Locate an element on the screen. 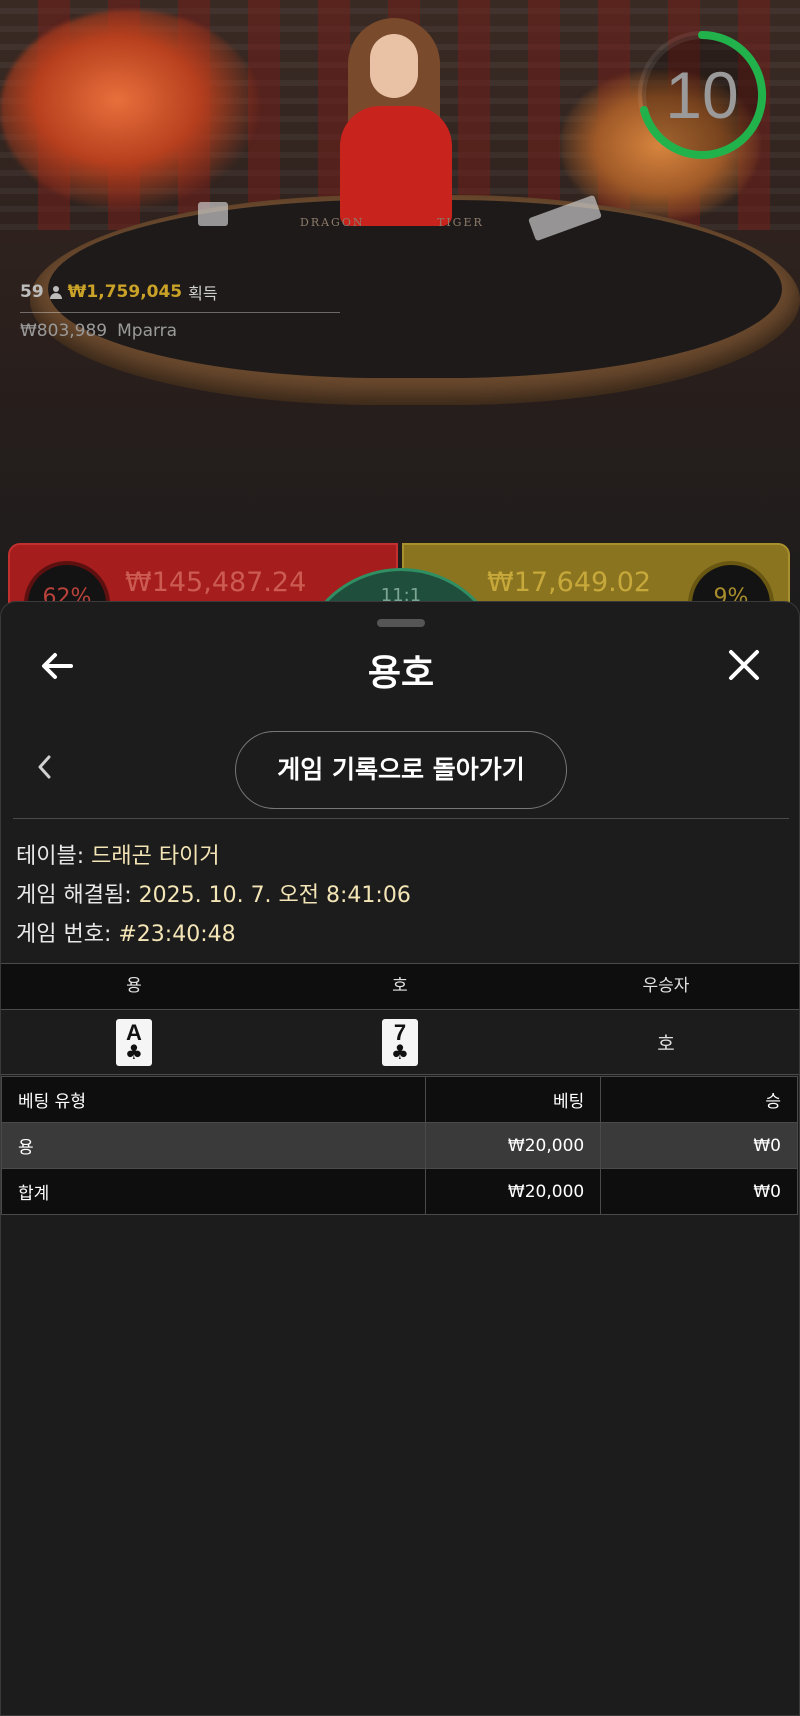 This screenshot has height=1716, width=800. game-number-value: #23:40:48 is located at coordinates (177, 934).